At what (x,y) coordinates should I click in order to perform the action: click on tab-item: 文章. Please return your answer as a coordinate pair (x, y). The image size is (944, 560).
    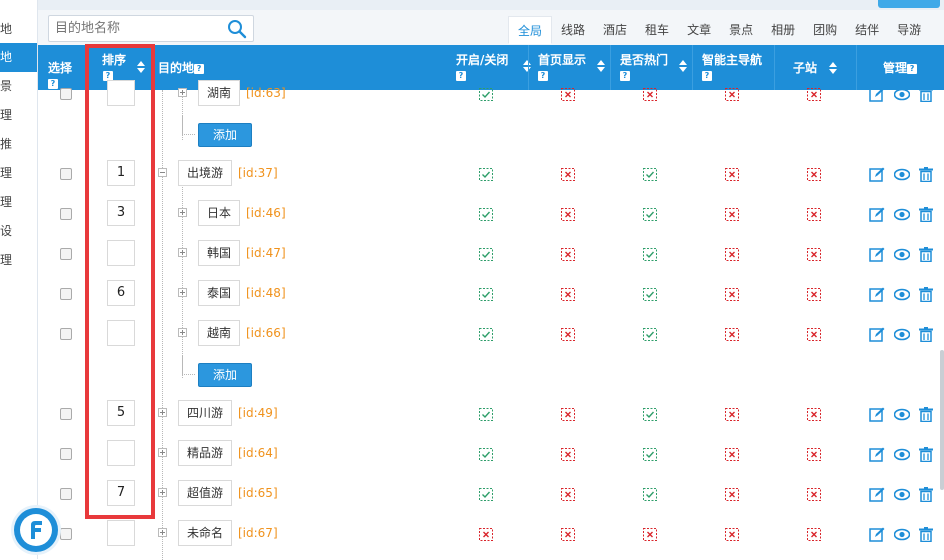
    Looking at the image, I should click on (699, 30).